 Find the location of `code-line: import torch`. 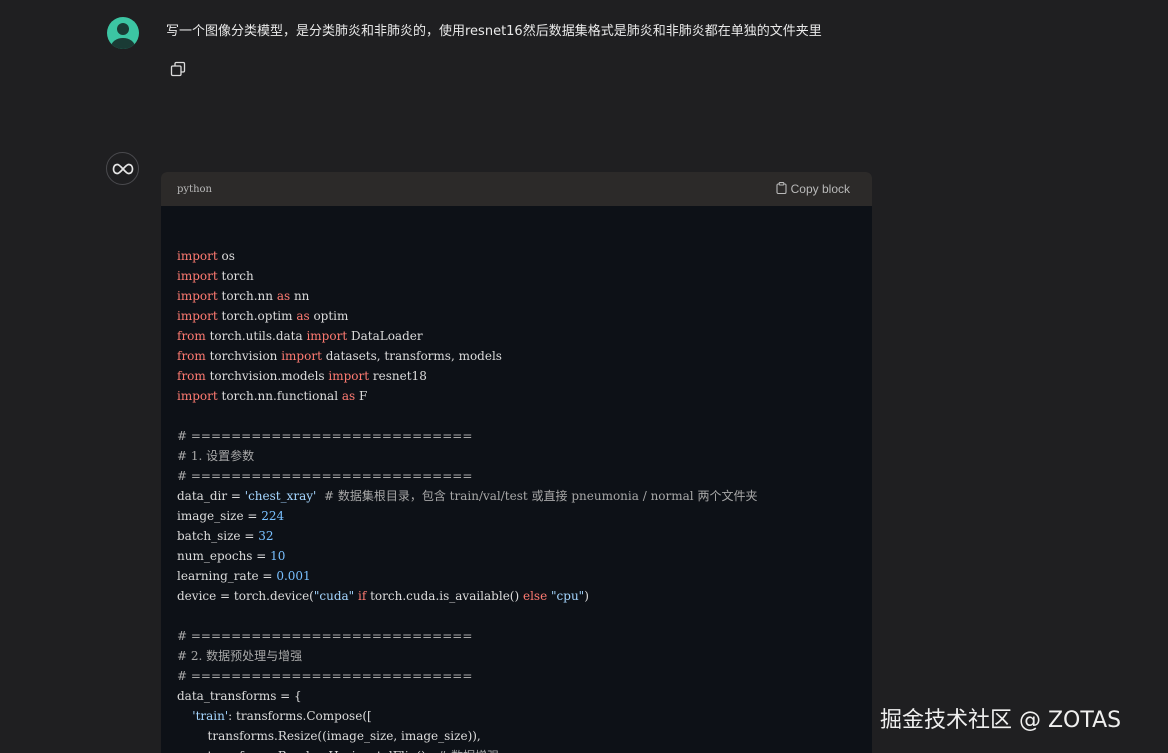

code-line: import torch is located at coordinates (516, 276).